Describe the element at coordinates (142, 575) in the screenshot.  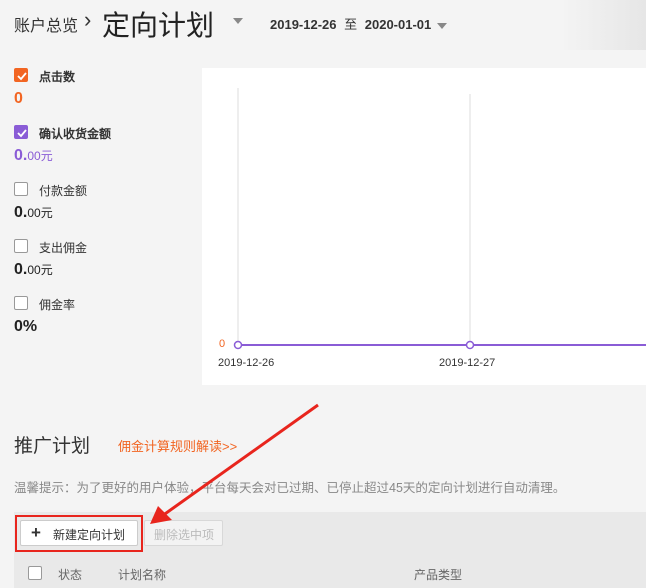
I see `column-plan-name: 计划名称` at that location.